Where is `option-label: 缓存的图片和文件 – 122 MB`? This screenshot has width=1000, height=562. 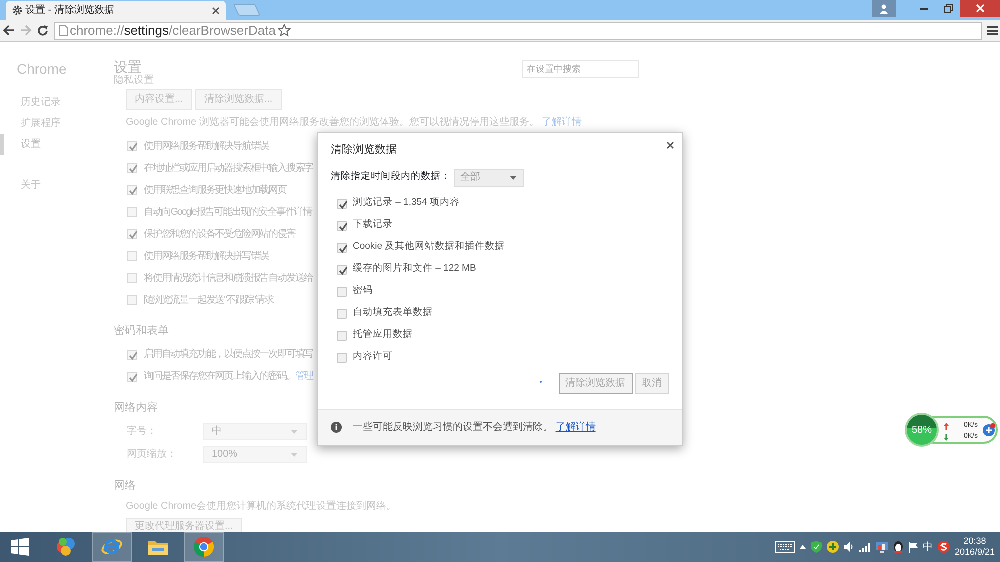
option-label: 缓存的图片和文件 – 122 MB is located at coordinates (414, 269).